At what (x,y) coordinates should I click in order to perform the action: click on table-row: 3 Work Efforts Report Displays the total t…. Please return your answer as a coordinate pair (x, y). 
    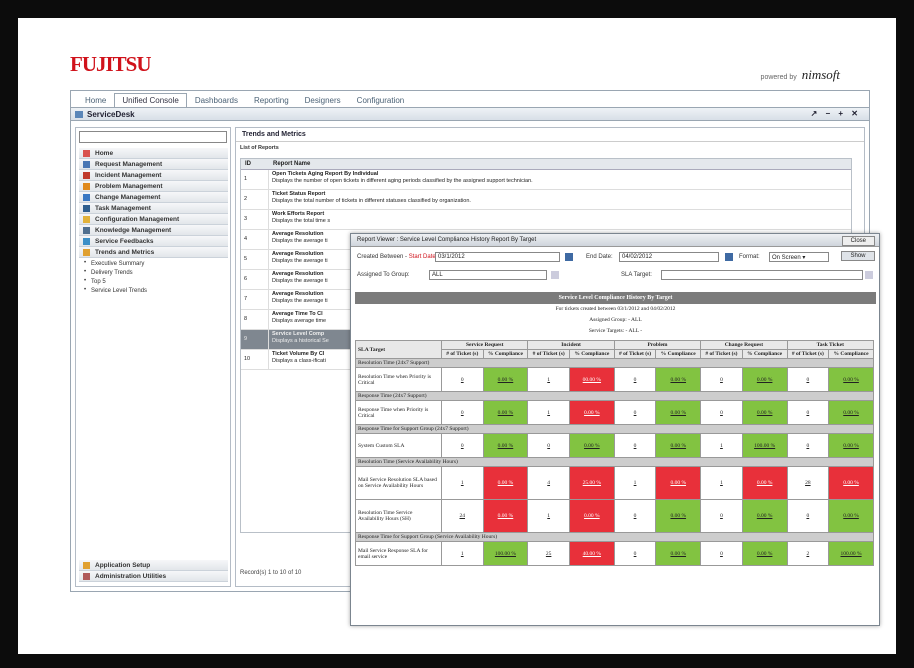
    Looking at the image, I should click on (546, 220).